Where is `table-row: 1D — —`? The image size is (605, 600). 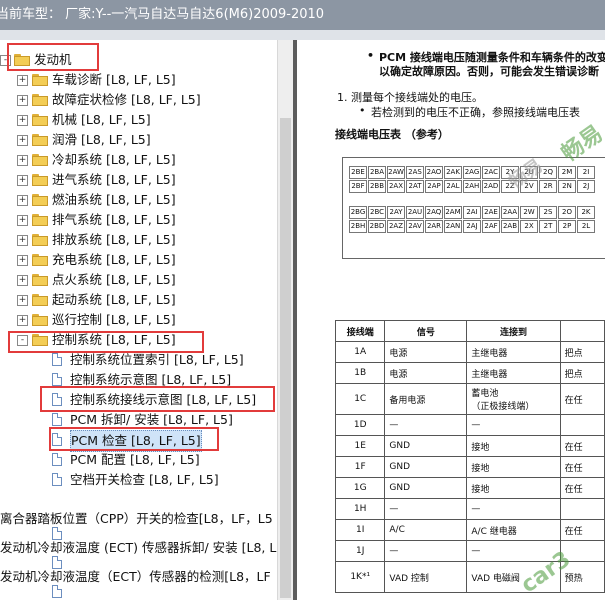 table-row: 1D — — is located at coordinates (469, 425).